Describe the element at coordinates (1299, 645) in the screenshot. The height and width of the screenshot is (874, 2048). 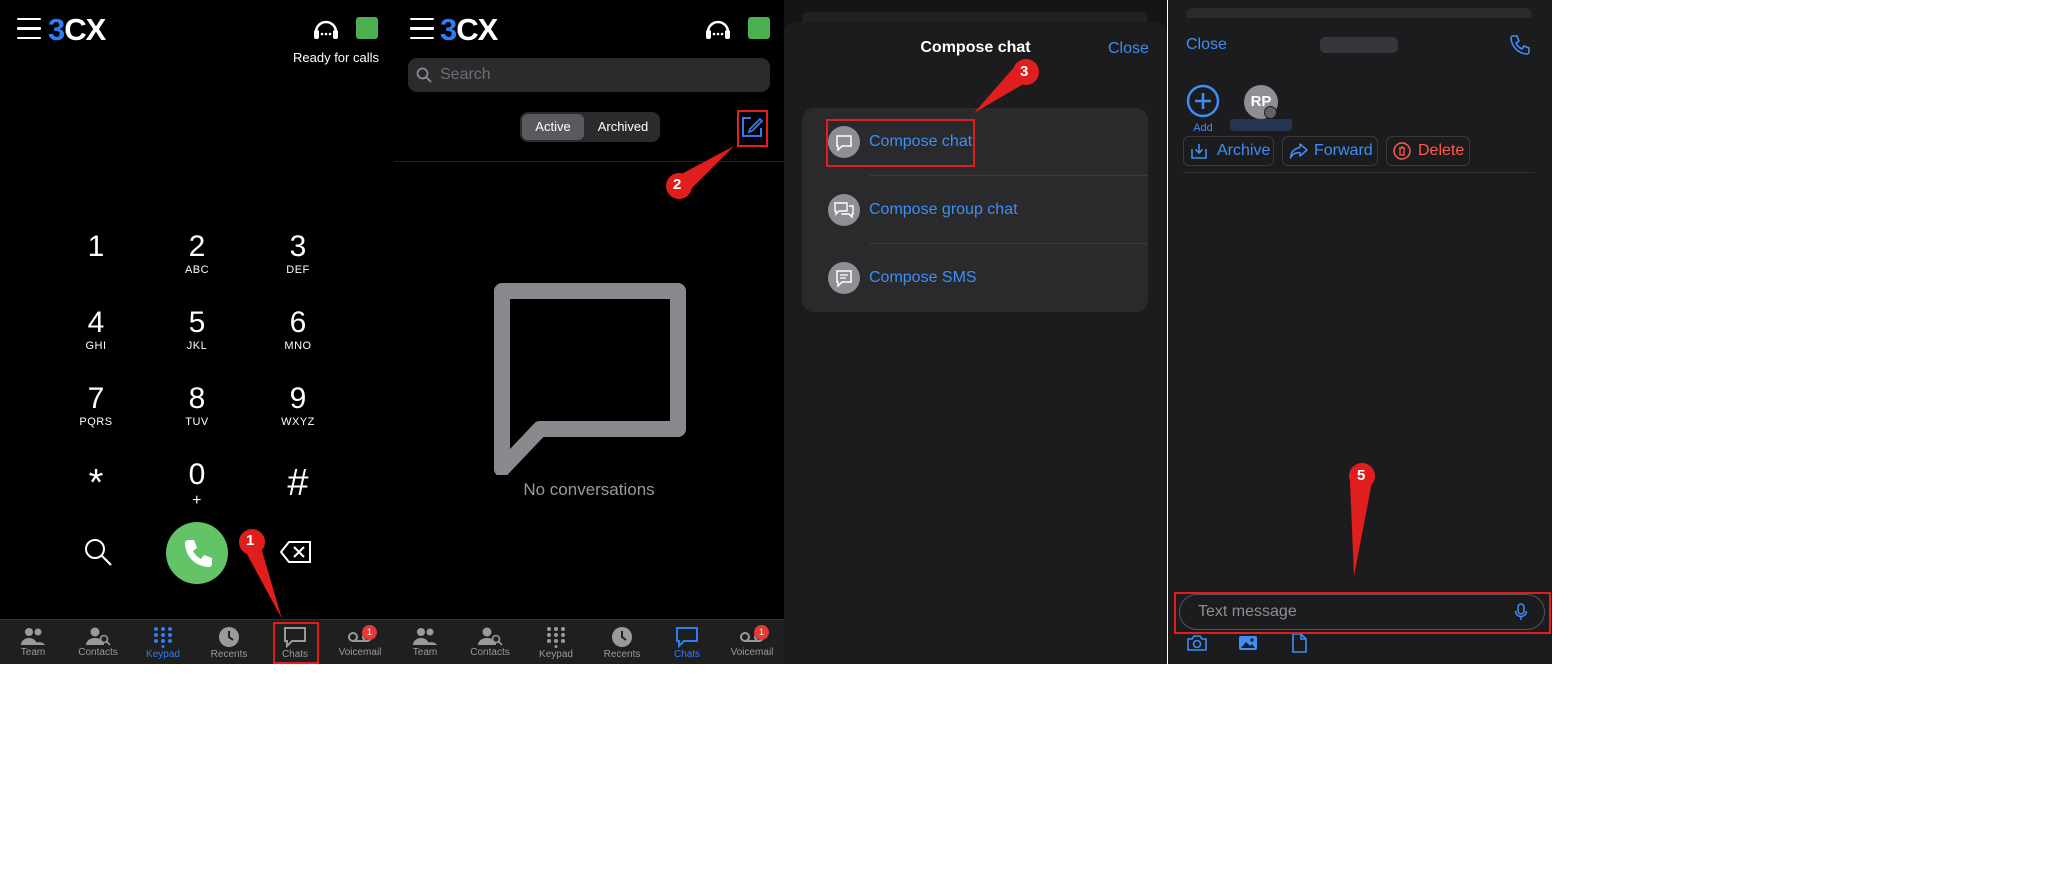
I see `attach-file-icon` at that location.